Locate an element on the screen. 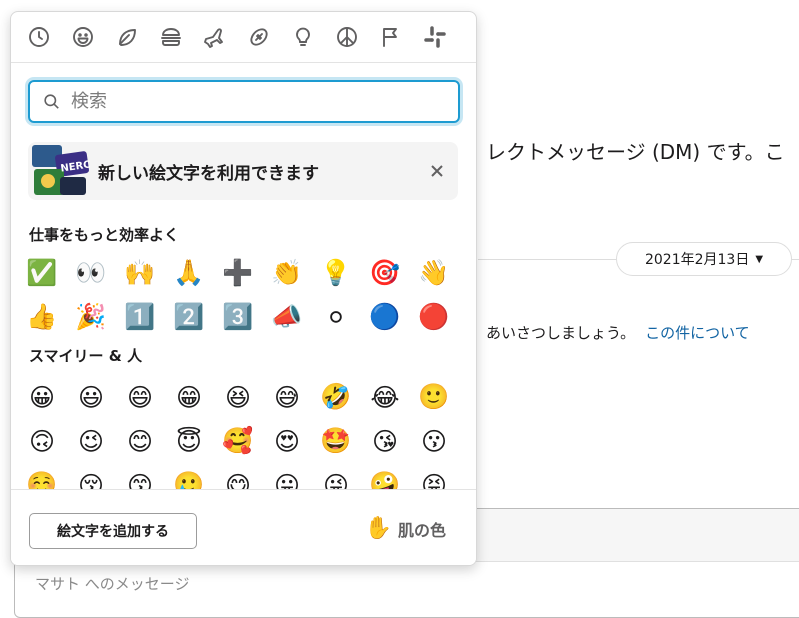 The height and width of the screenshot is (618, 799). emoji-button: 🎉 is located at coordinates (91, 317).